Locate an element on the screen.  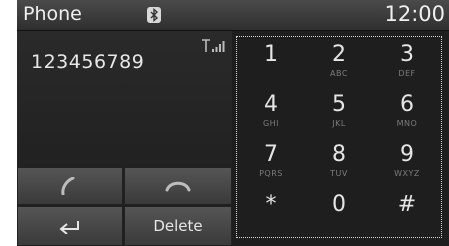
key-digit: 5 is located at coordinates (339, 104).